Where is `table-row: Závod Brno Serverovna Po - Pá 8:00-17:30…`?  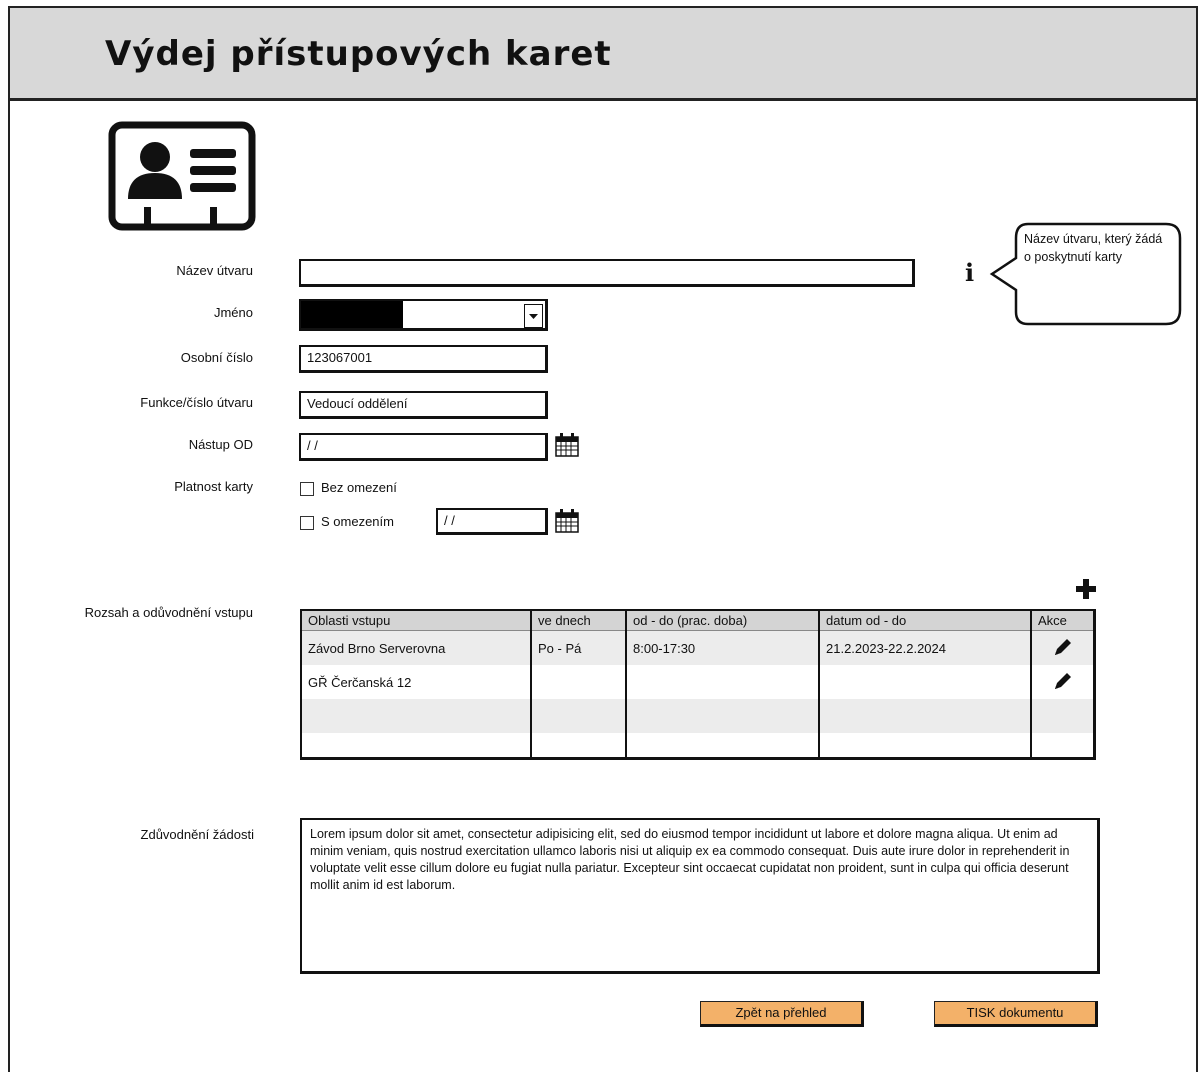 table-row: Závod Brno Serverovna Po - Pá 8:00-17:30… is located at coordinates (698, 647).